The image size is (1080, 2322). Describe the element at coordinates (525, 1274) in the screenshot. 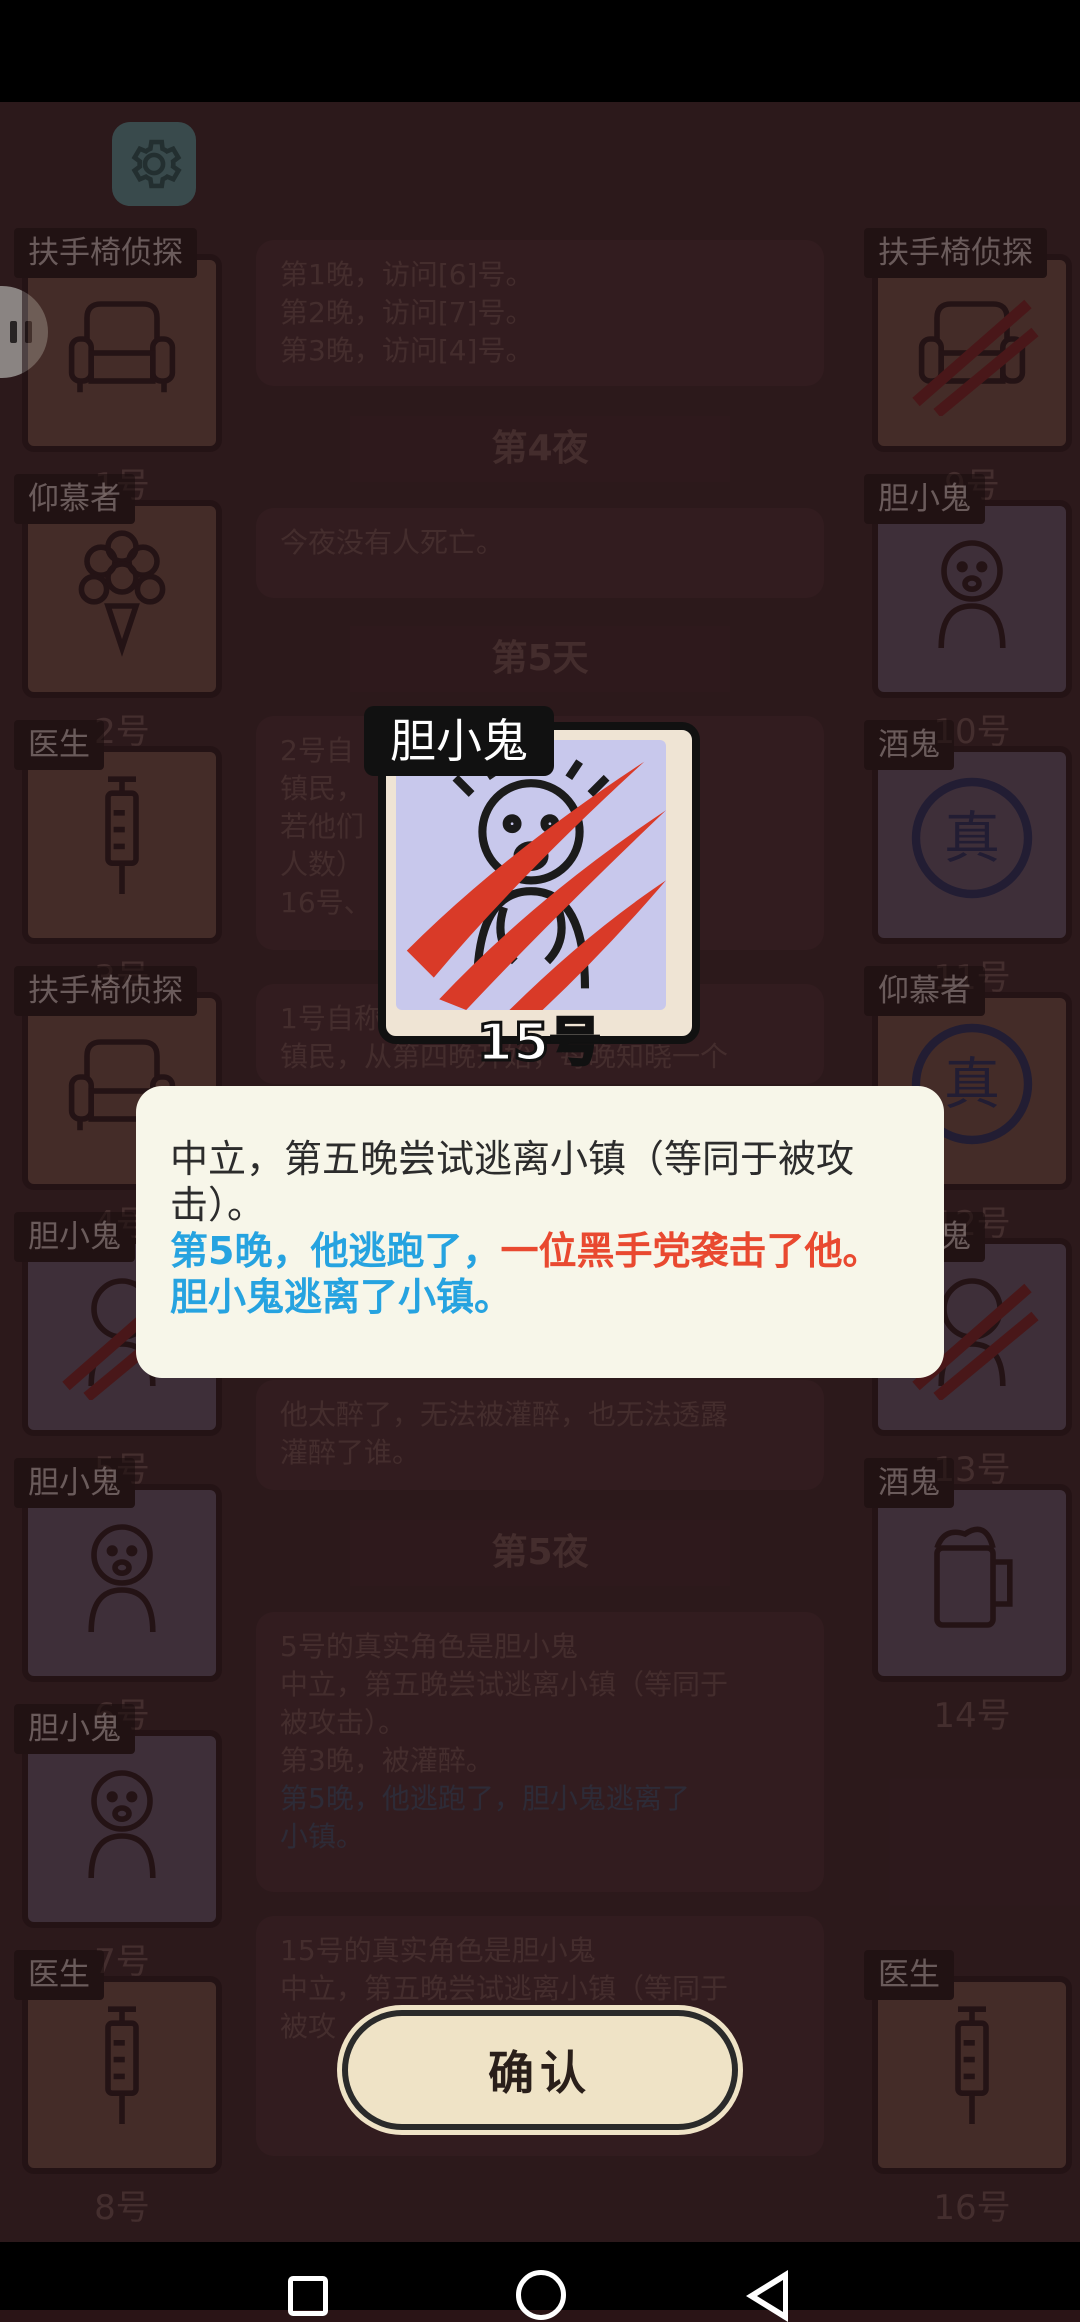

I see `event-description: 第5晚，他逃跑了，一位黑手党袭击了他。胆小鬼逃离了小镇。` at that location.